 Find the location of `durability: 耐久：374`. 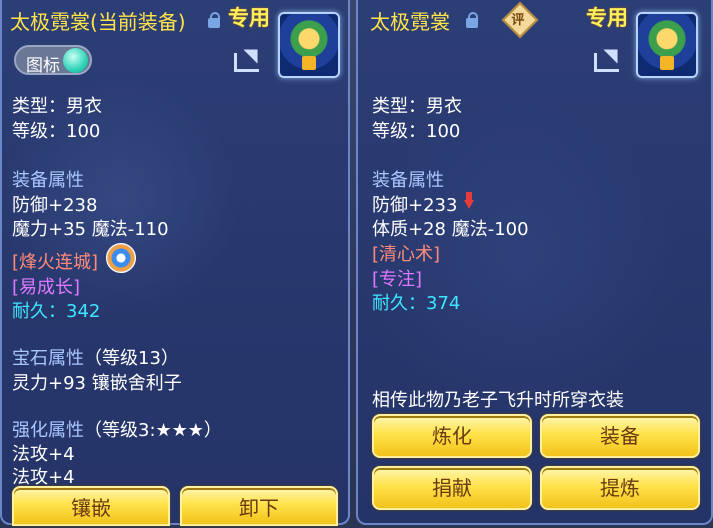

durability: 耐久：374 is located at coordinates (416, 302).